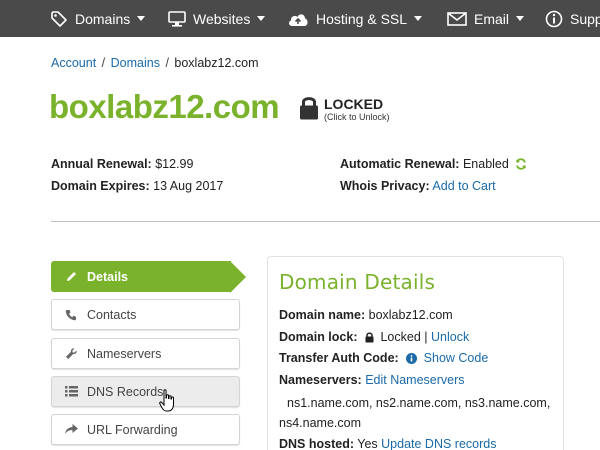  I want to click on sidenav-details: Details, so click(148, 277).